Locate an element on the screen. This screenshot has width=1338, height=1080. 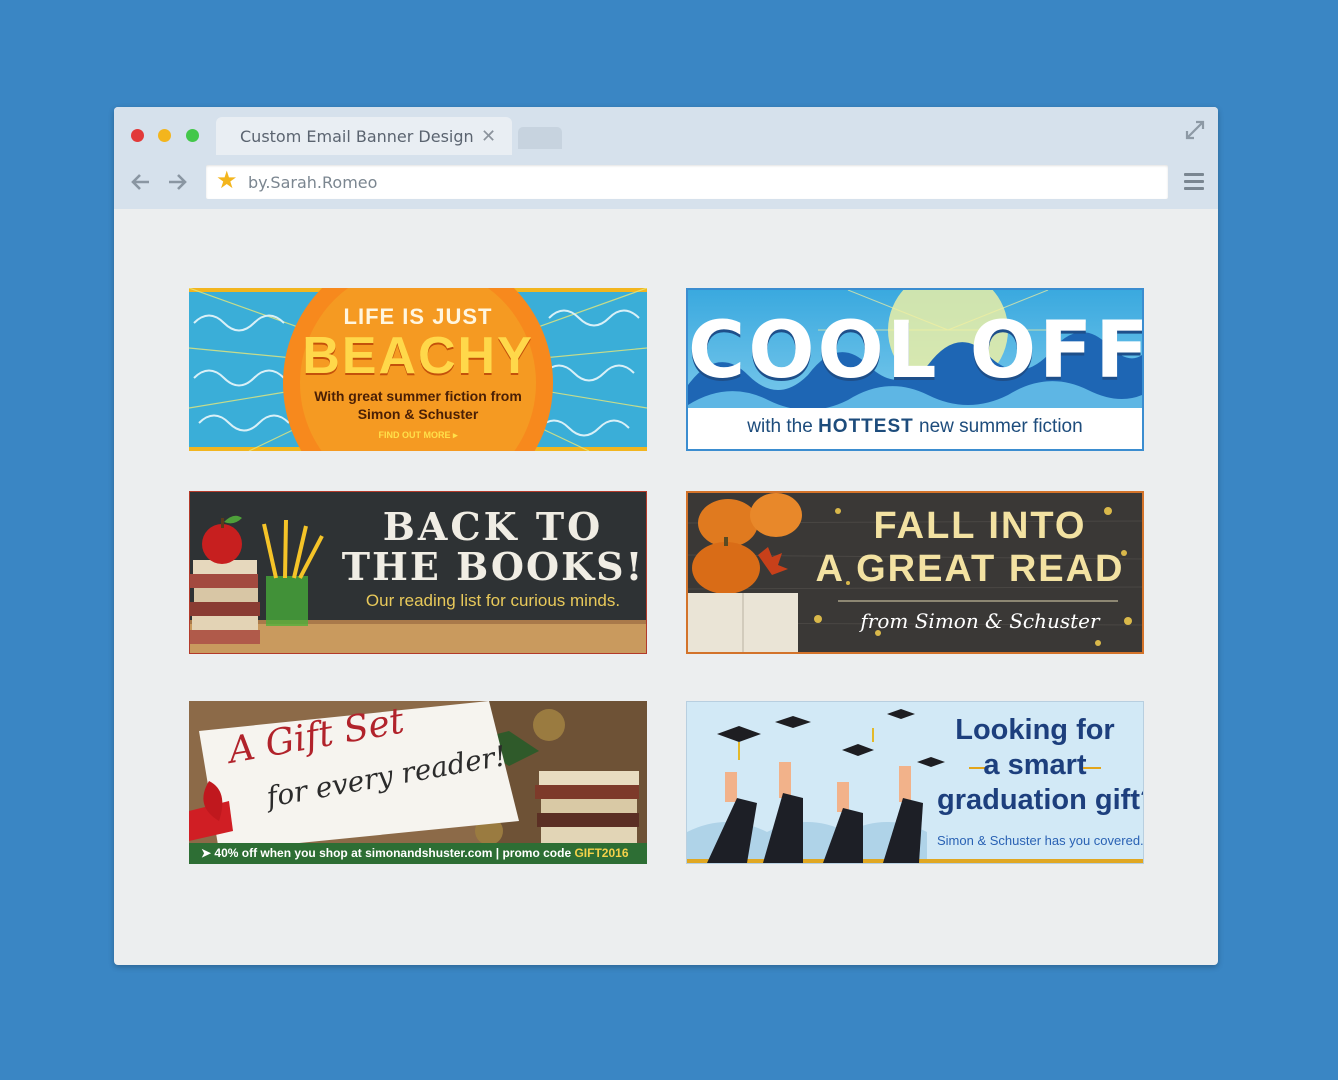
apple-illustration is located at coordinates (222, 544).